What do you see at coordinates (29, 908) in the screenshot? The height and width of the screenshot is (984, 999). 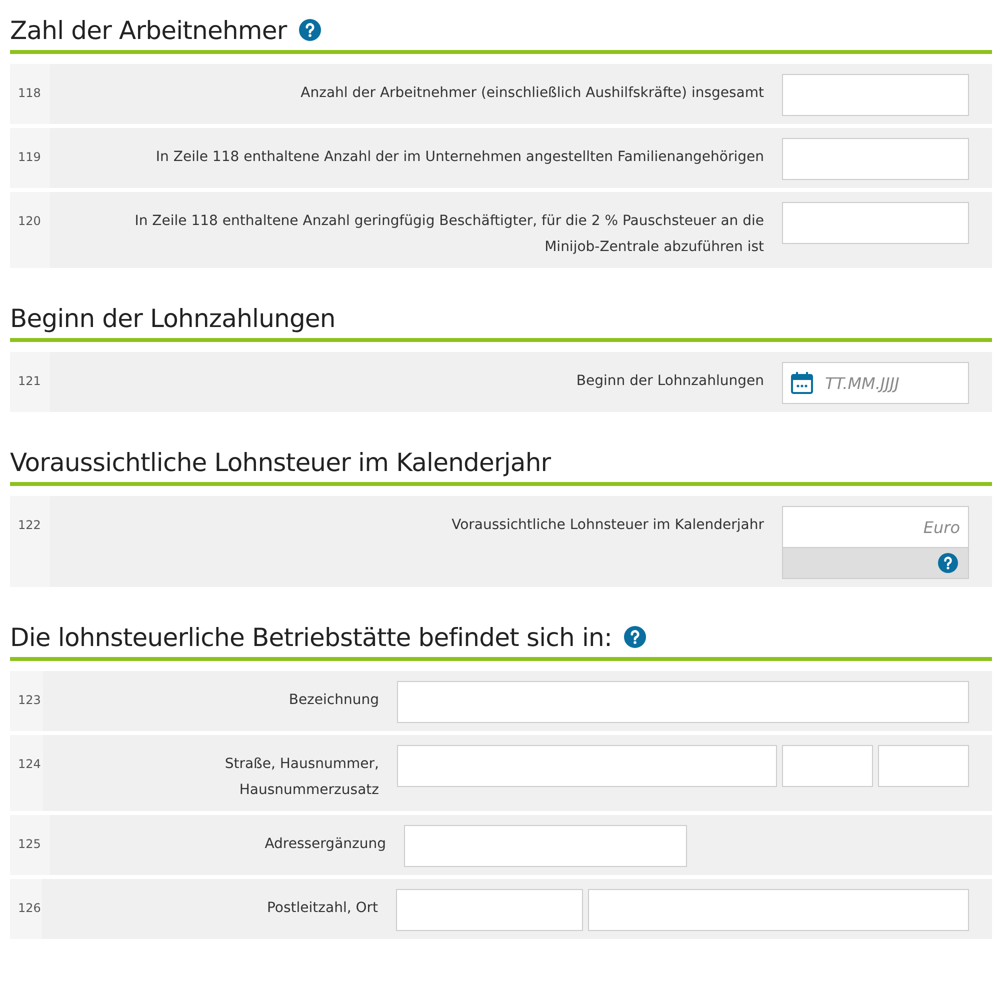 I see `line-number: 126` at bounding box center [29, 908].